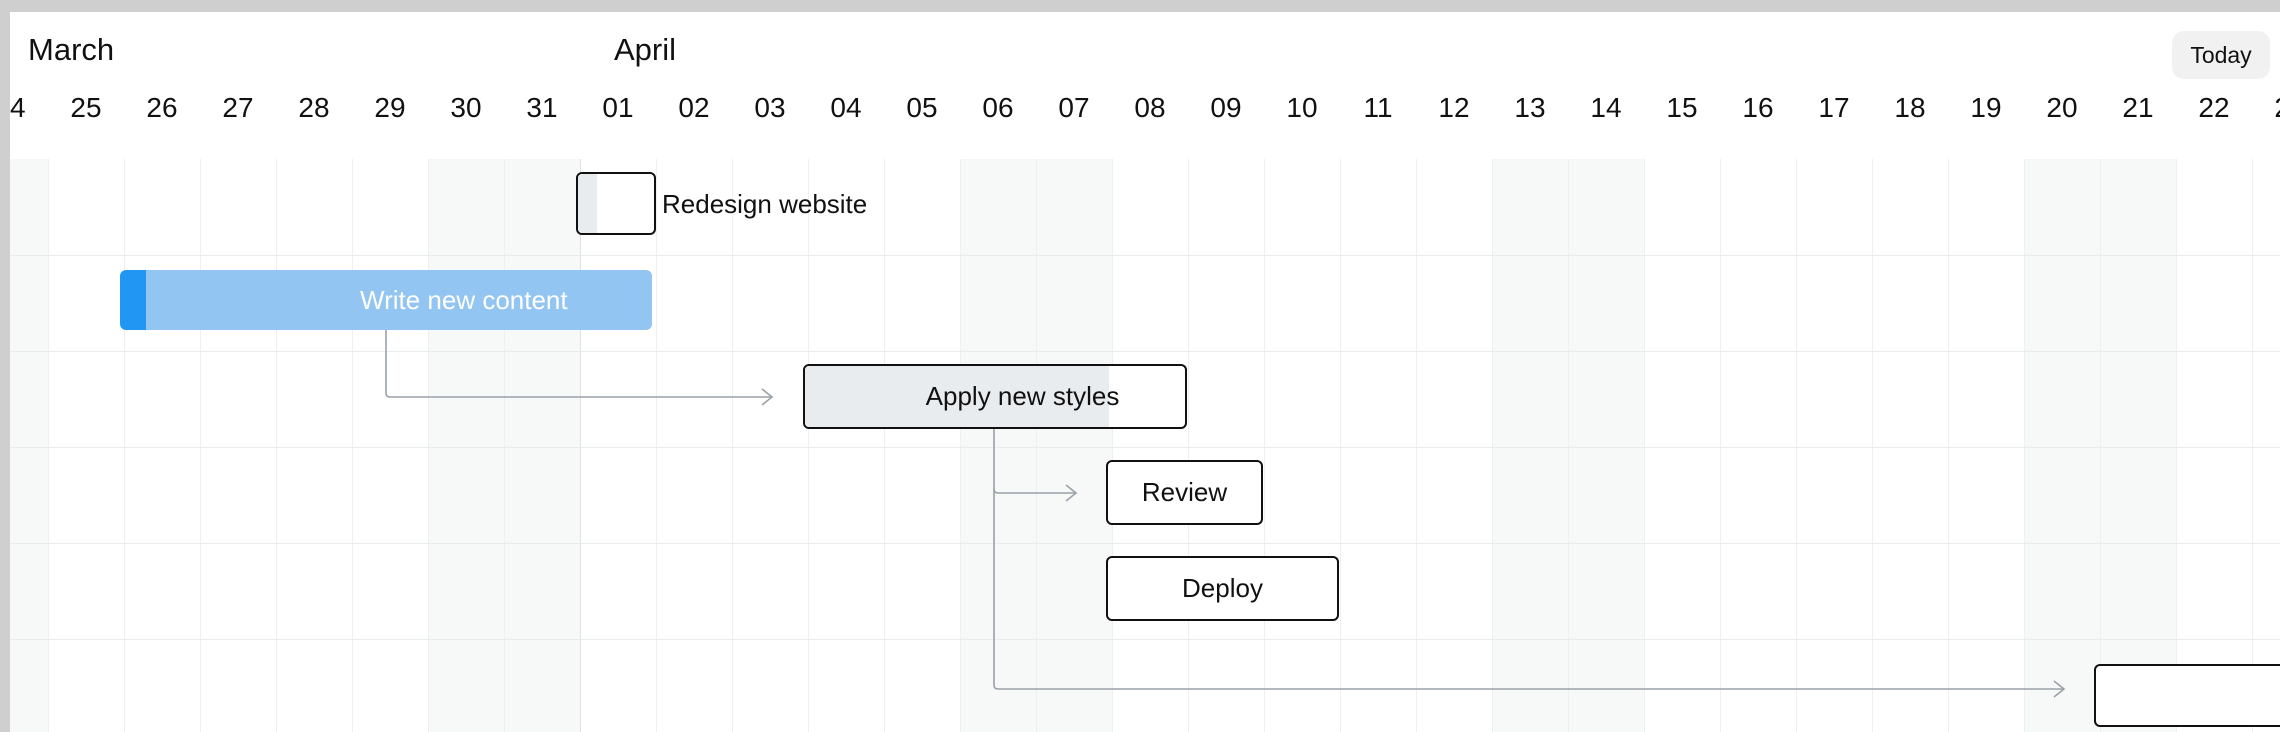 This screenshot has height=732, width=2280. What do you see at coordinates (2266, 108) in the screenshot?
I see `day-label: 23` at bounding box center [2266, 108].